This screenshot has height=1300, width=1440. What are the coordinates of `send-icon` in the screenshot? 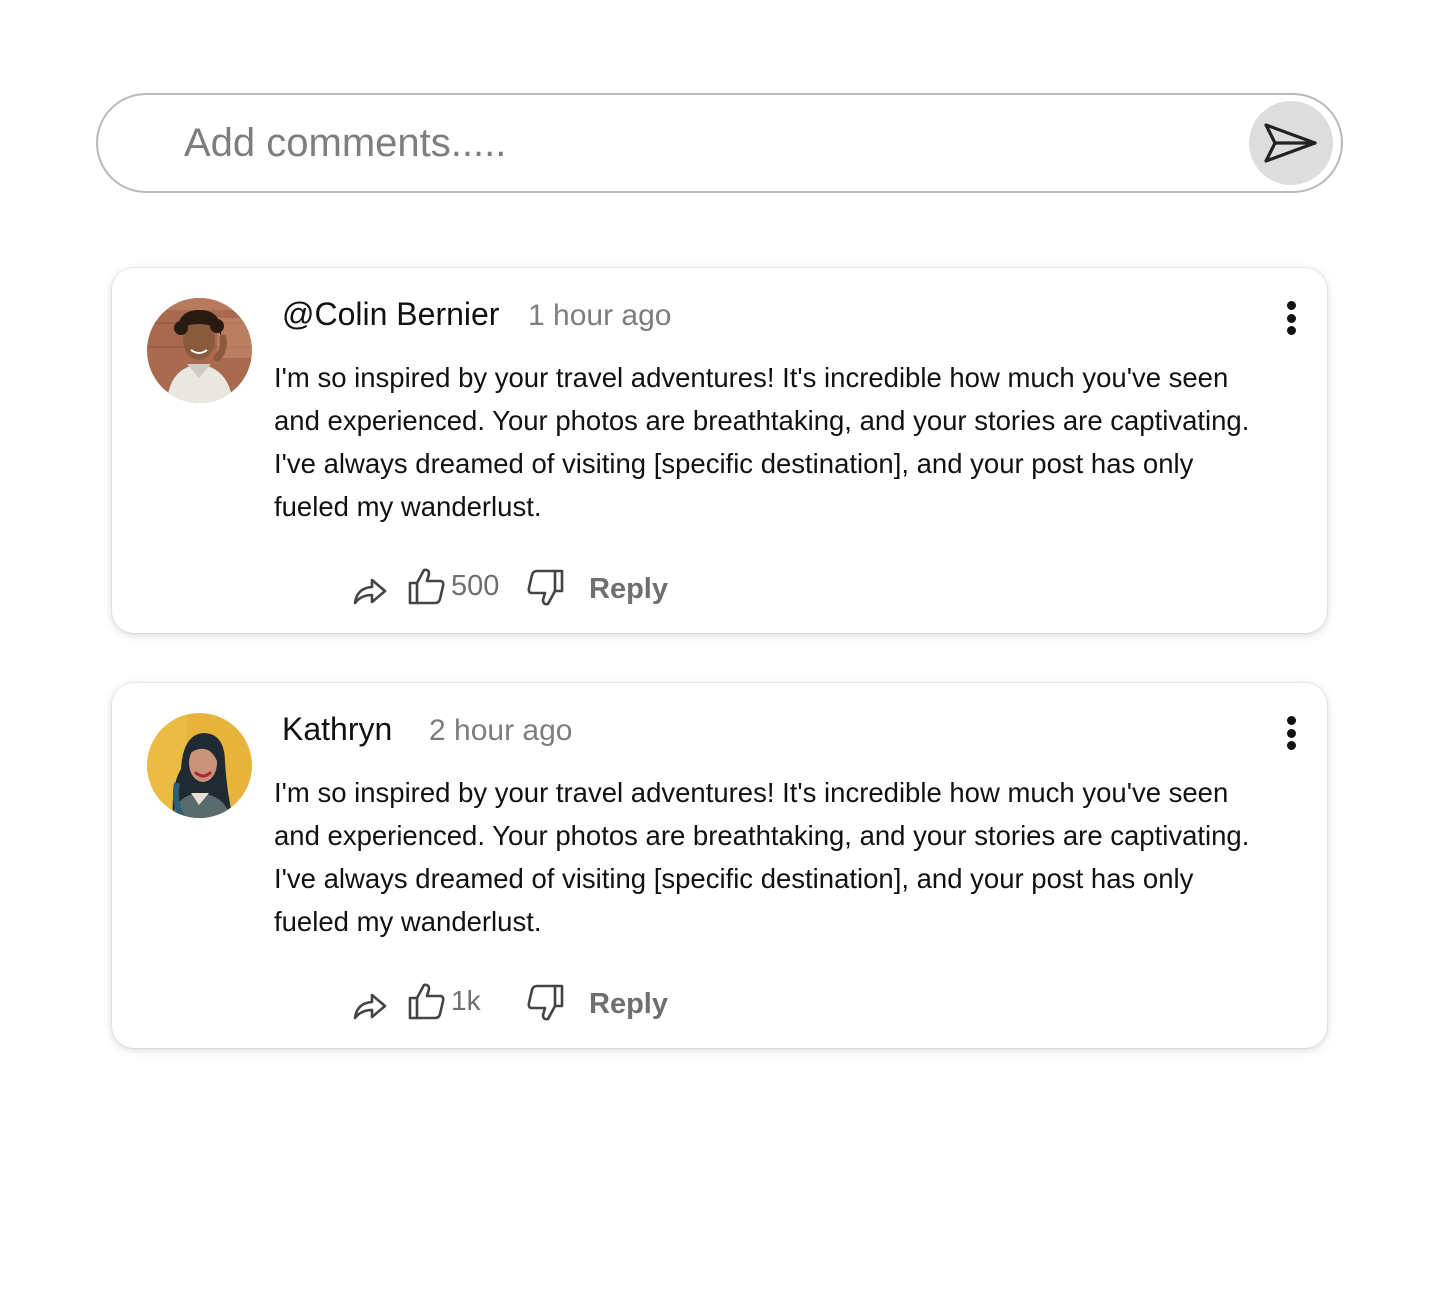 It's located at (1290, 143).